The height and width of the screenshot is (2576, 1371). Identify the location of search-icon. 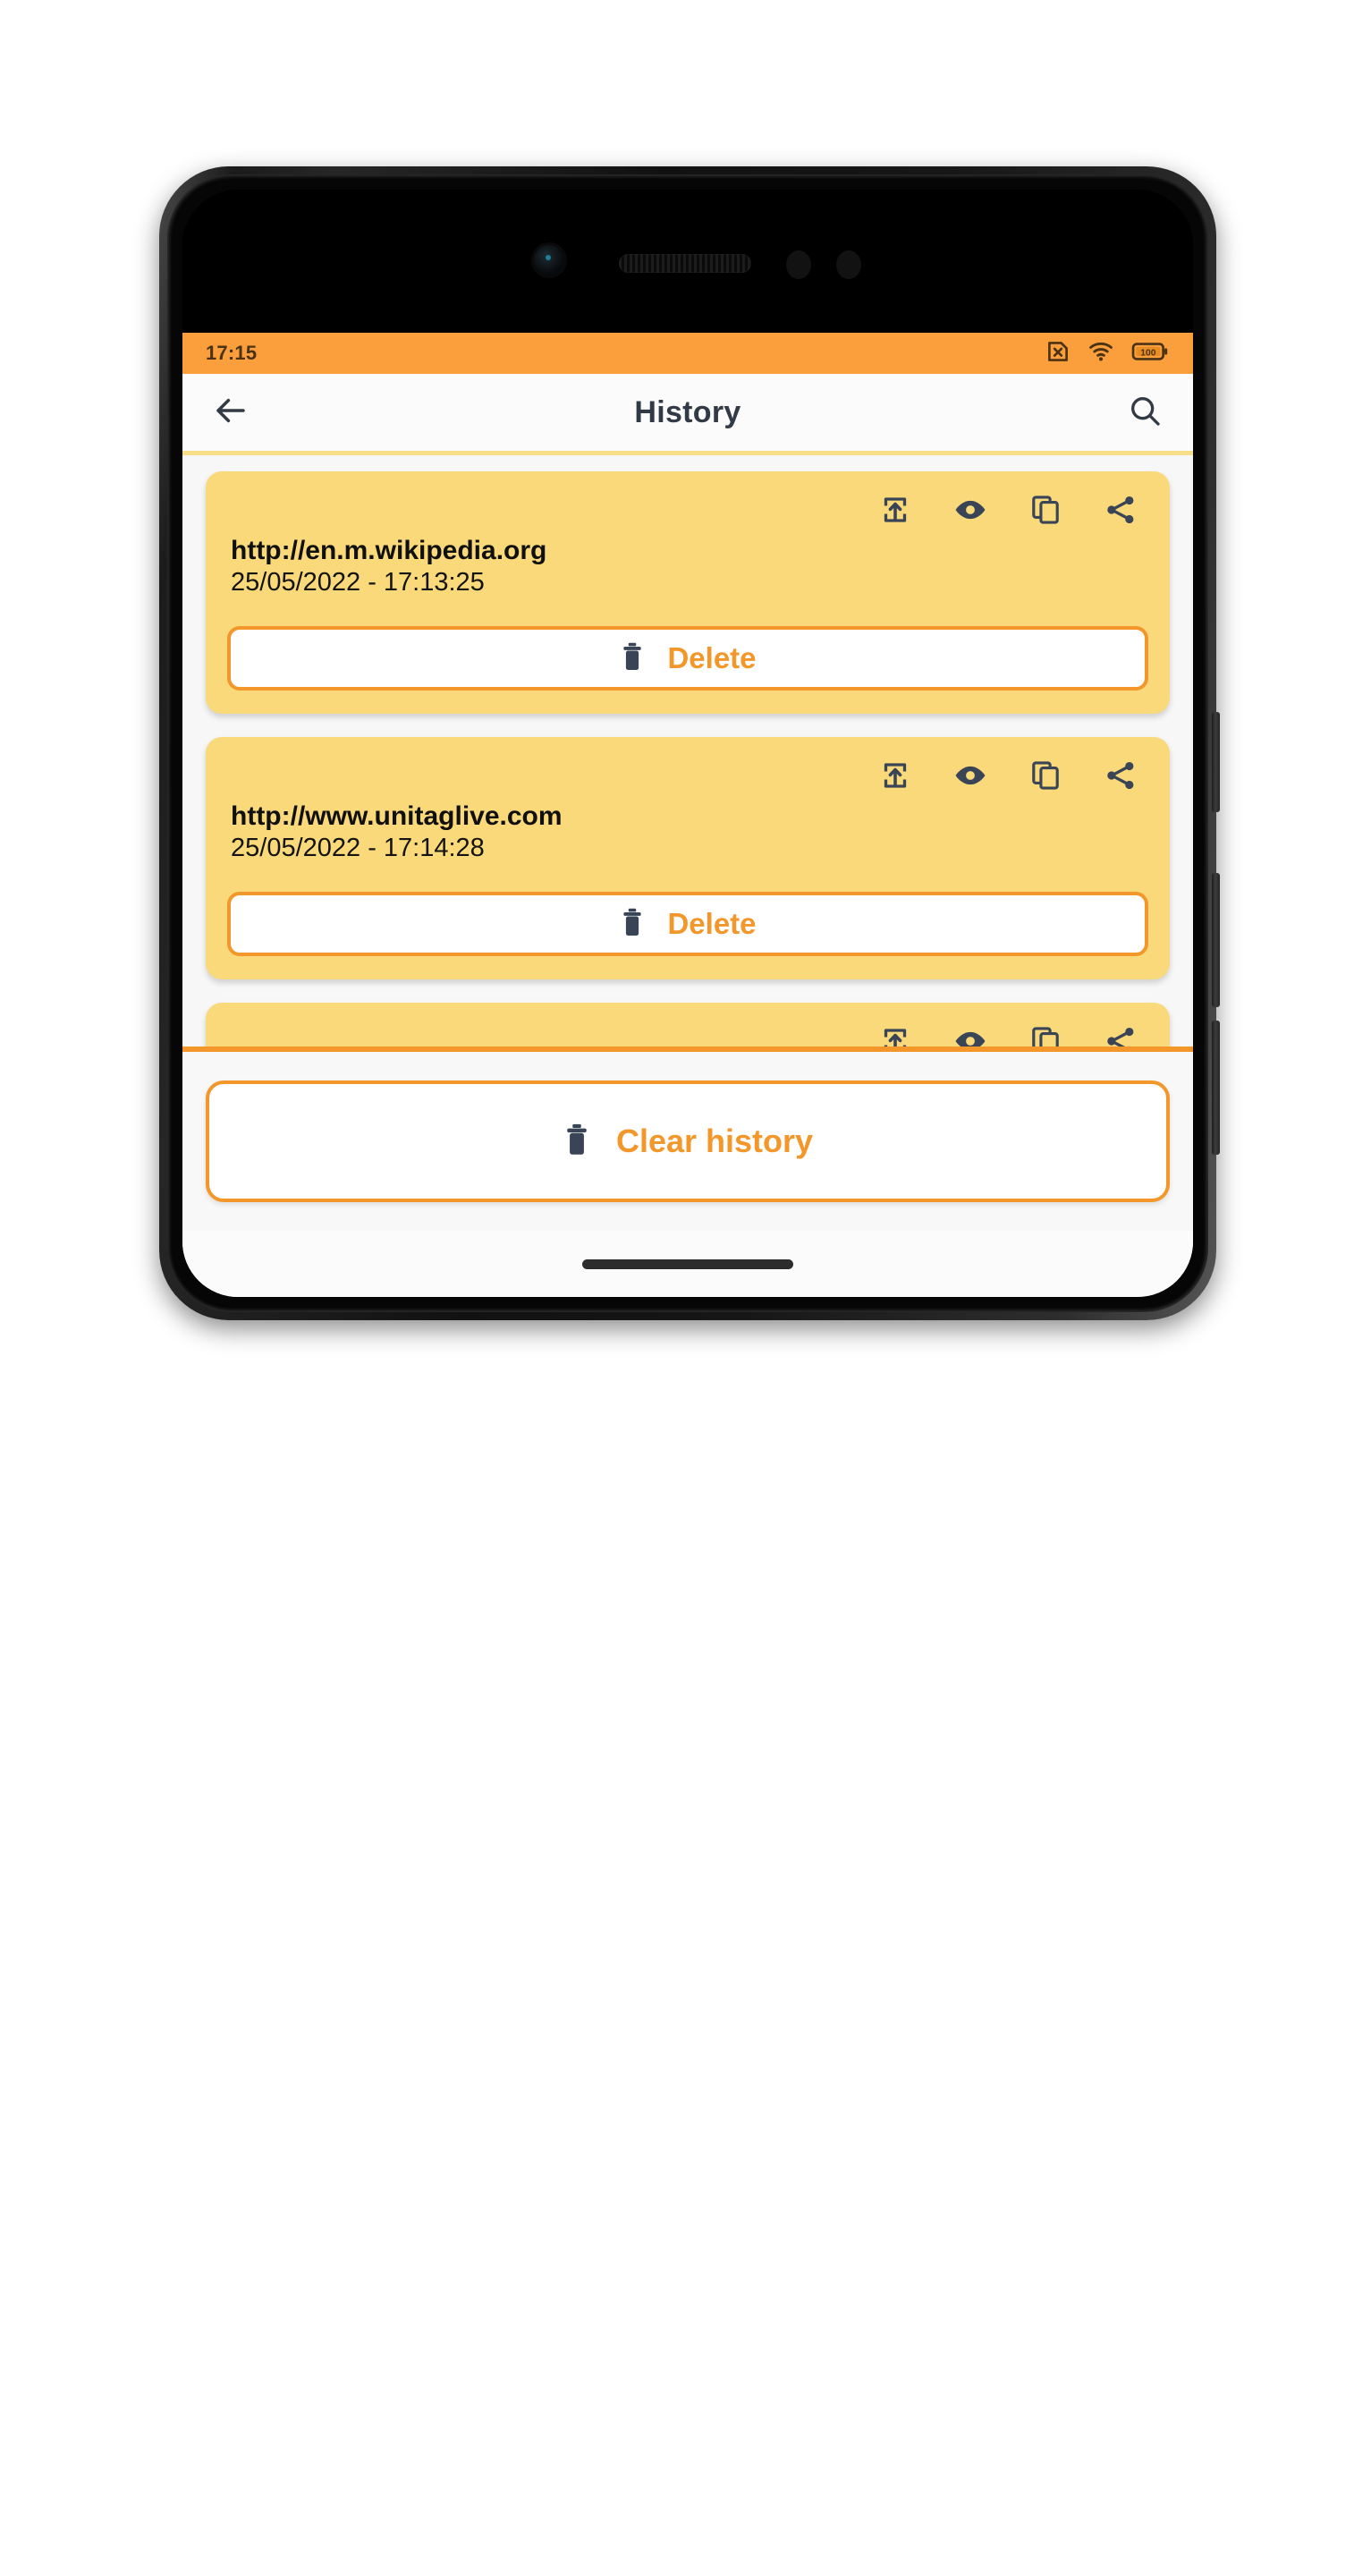
(1145, 413).